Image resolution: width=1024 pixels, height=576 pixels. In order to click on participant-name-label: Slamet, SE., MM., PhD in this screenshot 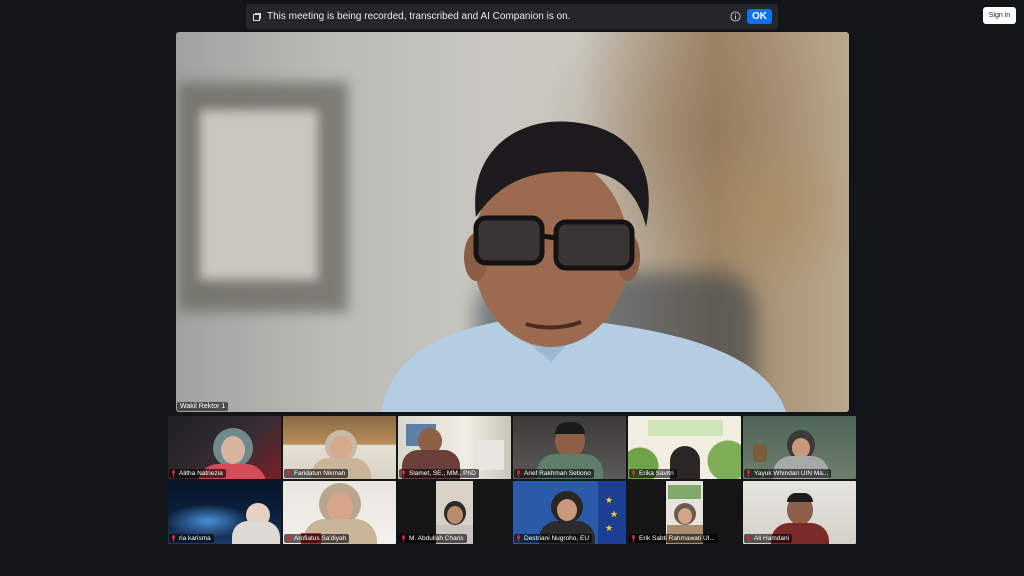, I will do `click(439, 473)`.